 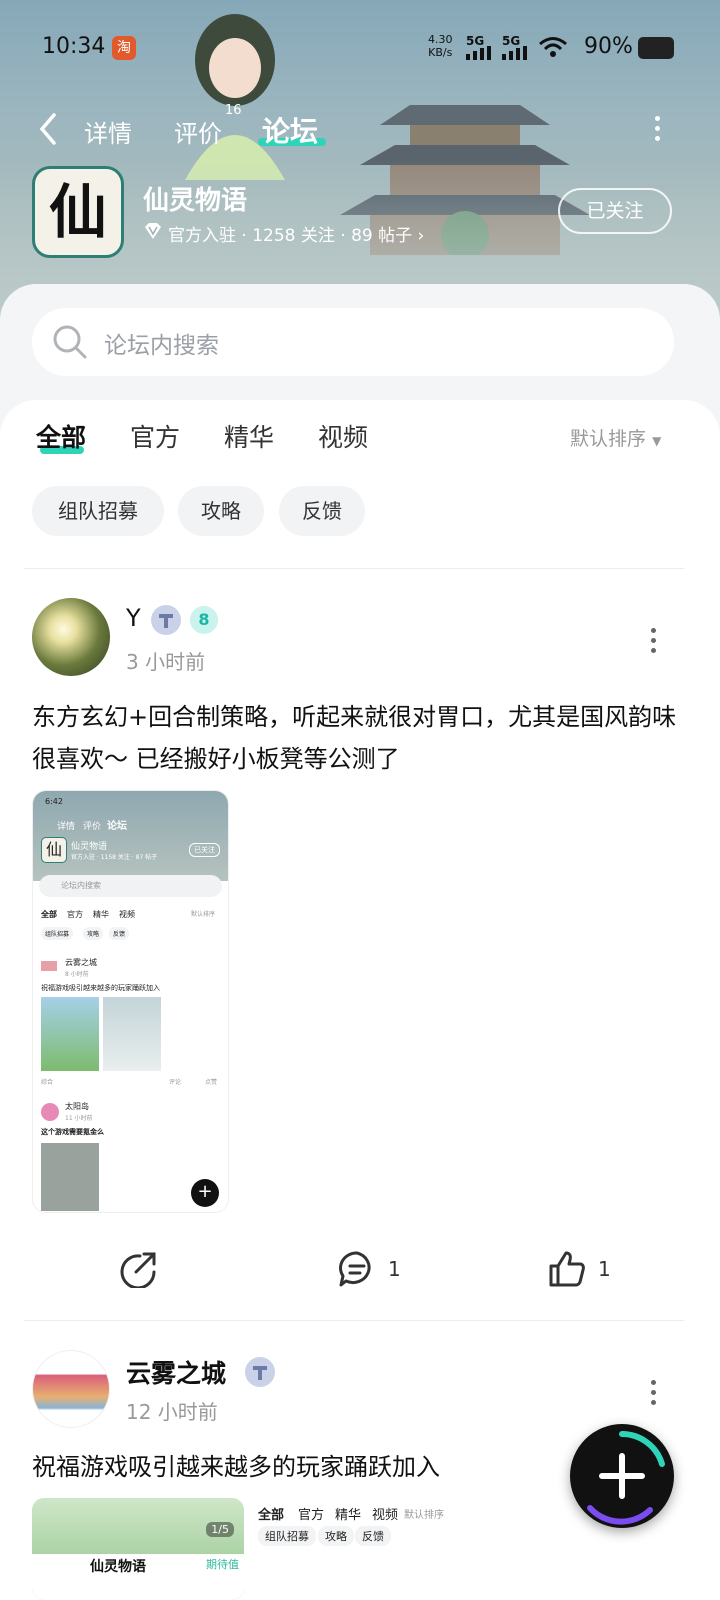 I want to click on preview-sort: 默认排序, so click(x=424, y=1515).